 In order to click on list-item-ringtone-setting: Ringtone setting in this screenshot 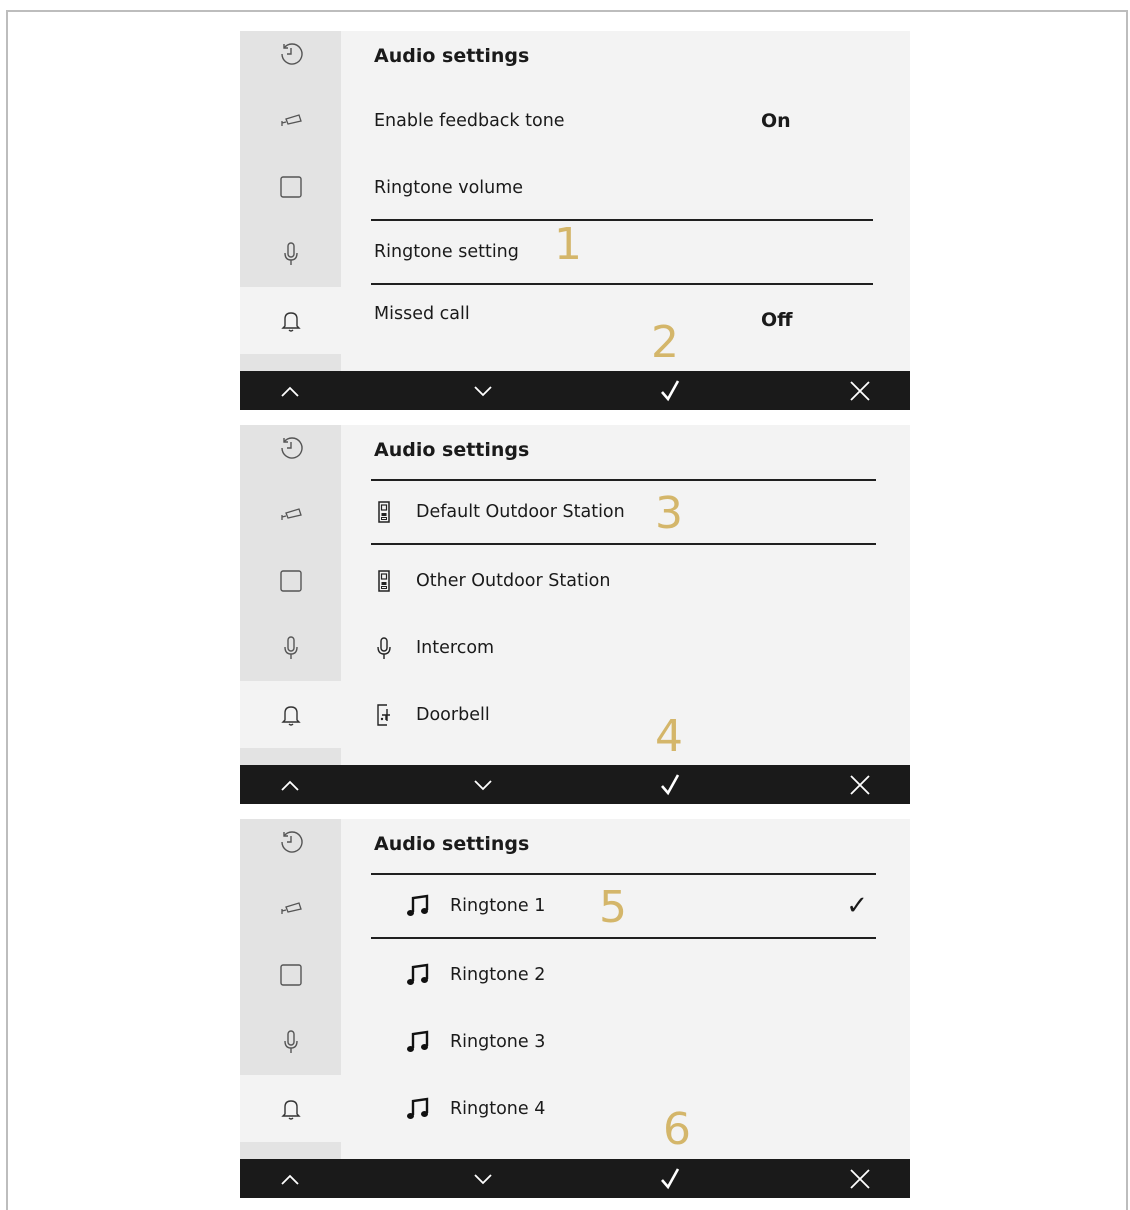, I will do `click(622, 252)`.